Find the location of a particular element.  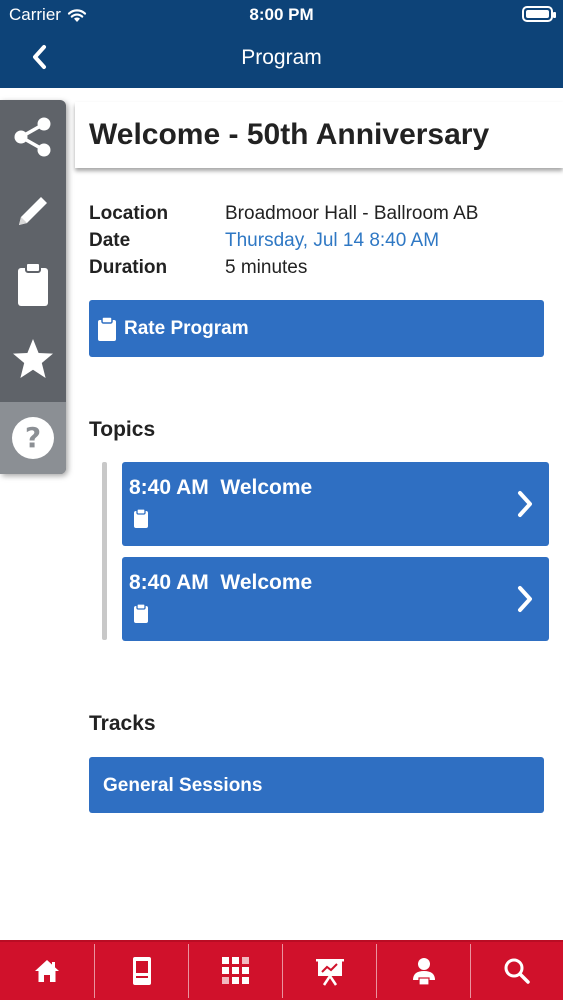

tracks-heading: Tracks is located at coordinates (122, 723).